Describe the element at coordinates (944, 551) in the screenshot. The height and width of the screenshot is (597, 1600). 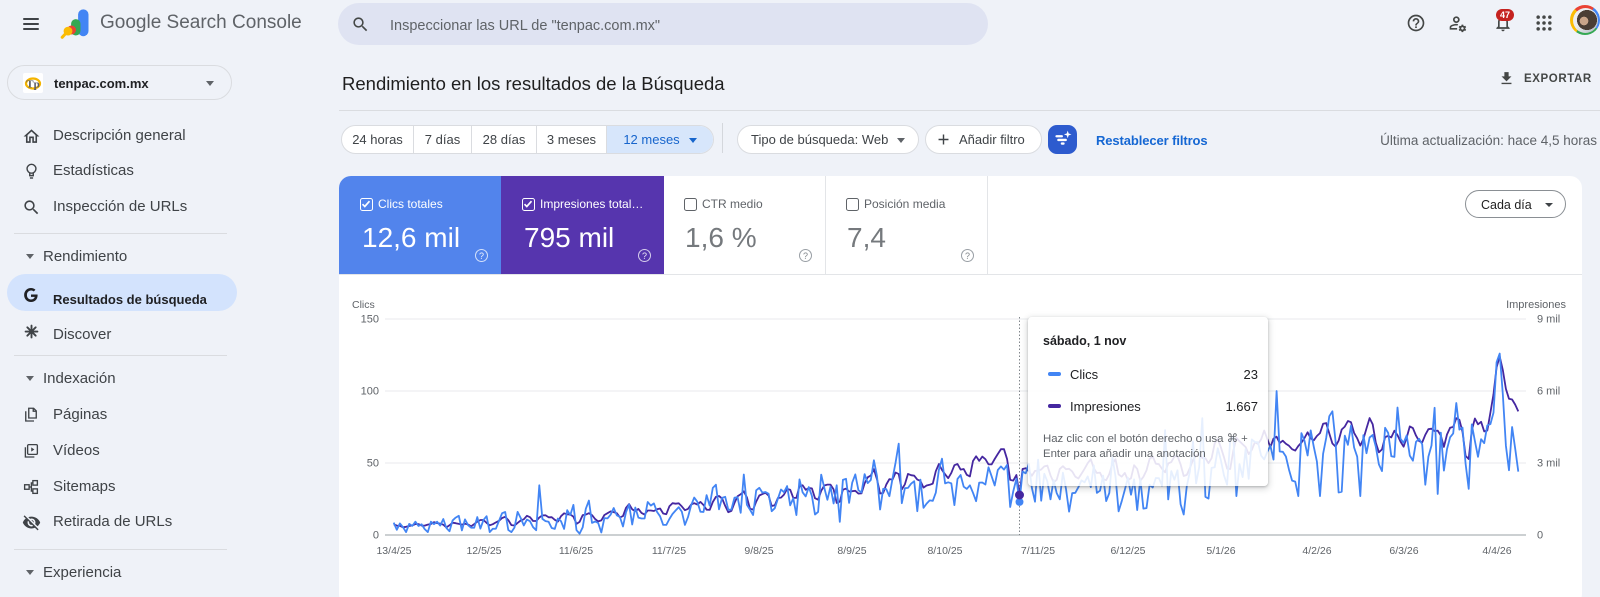
I see `svg-text: 8/10/25` at that location.